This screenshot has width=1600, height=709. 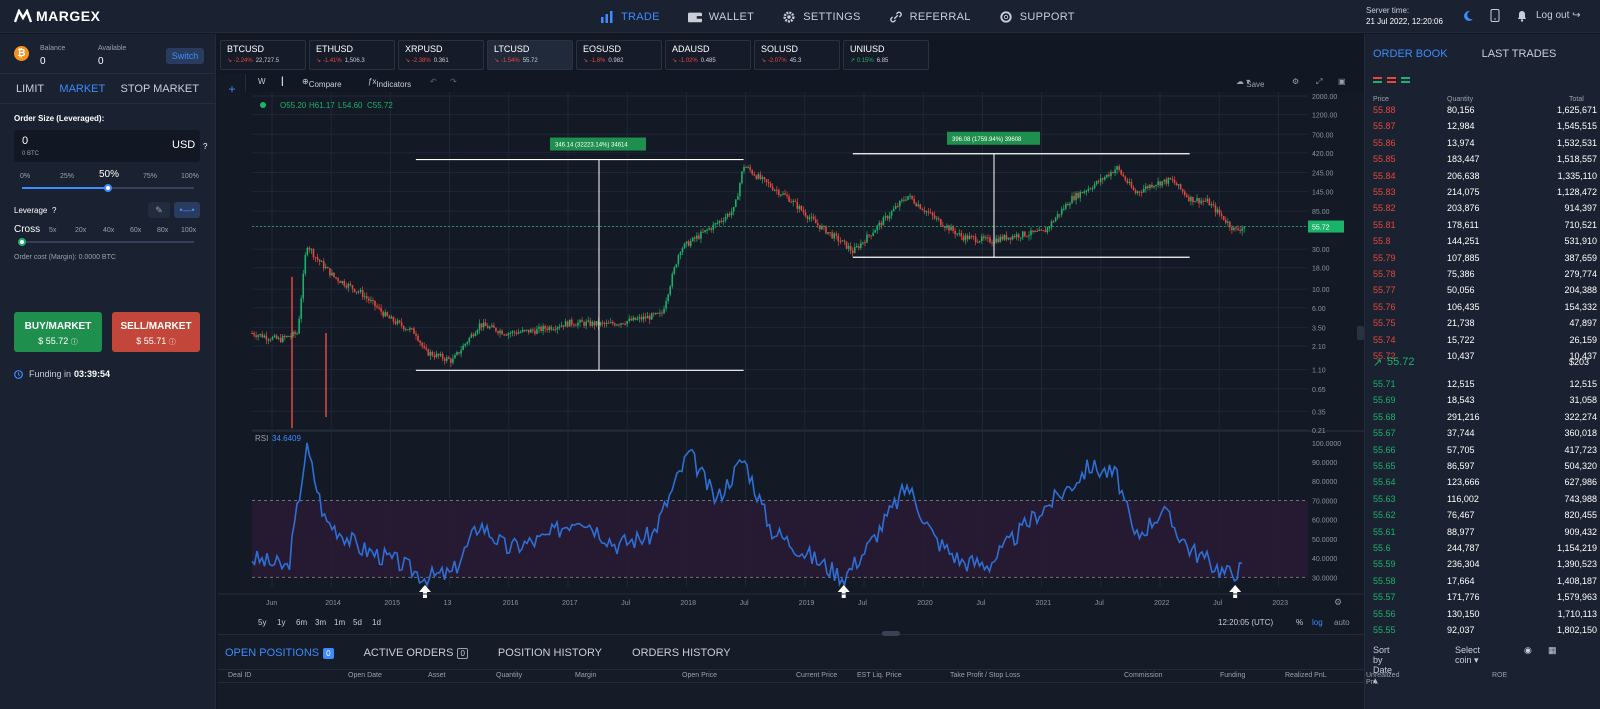 What do you see at coordinates (58, 332) in the screenshot?
I see `buy-market-button: BUY/MARKET $ 55.72 ⓘ` at bounding box center [58, 332].